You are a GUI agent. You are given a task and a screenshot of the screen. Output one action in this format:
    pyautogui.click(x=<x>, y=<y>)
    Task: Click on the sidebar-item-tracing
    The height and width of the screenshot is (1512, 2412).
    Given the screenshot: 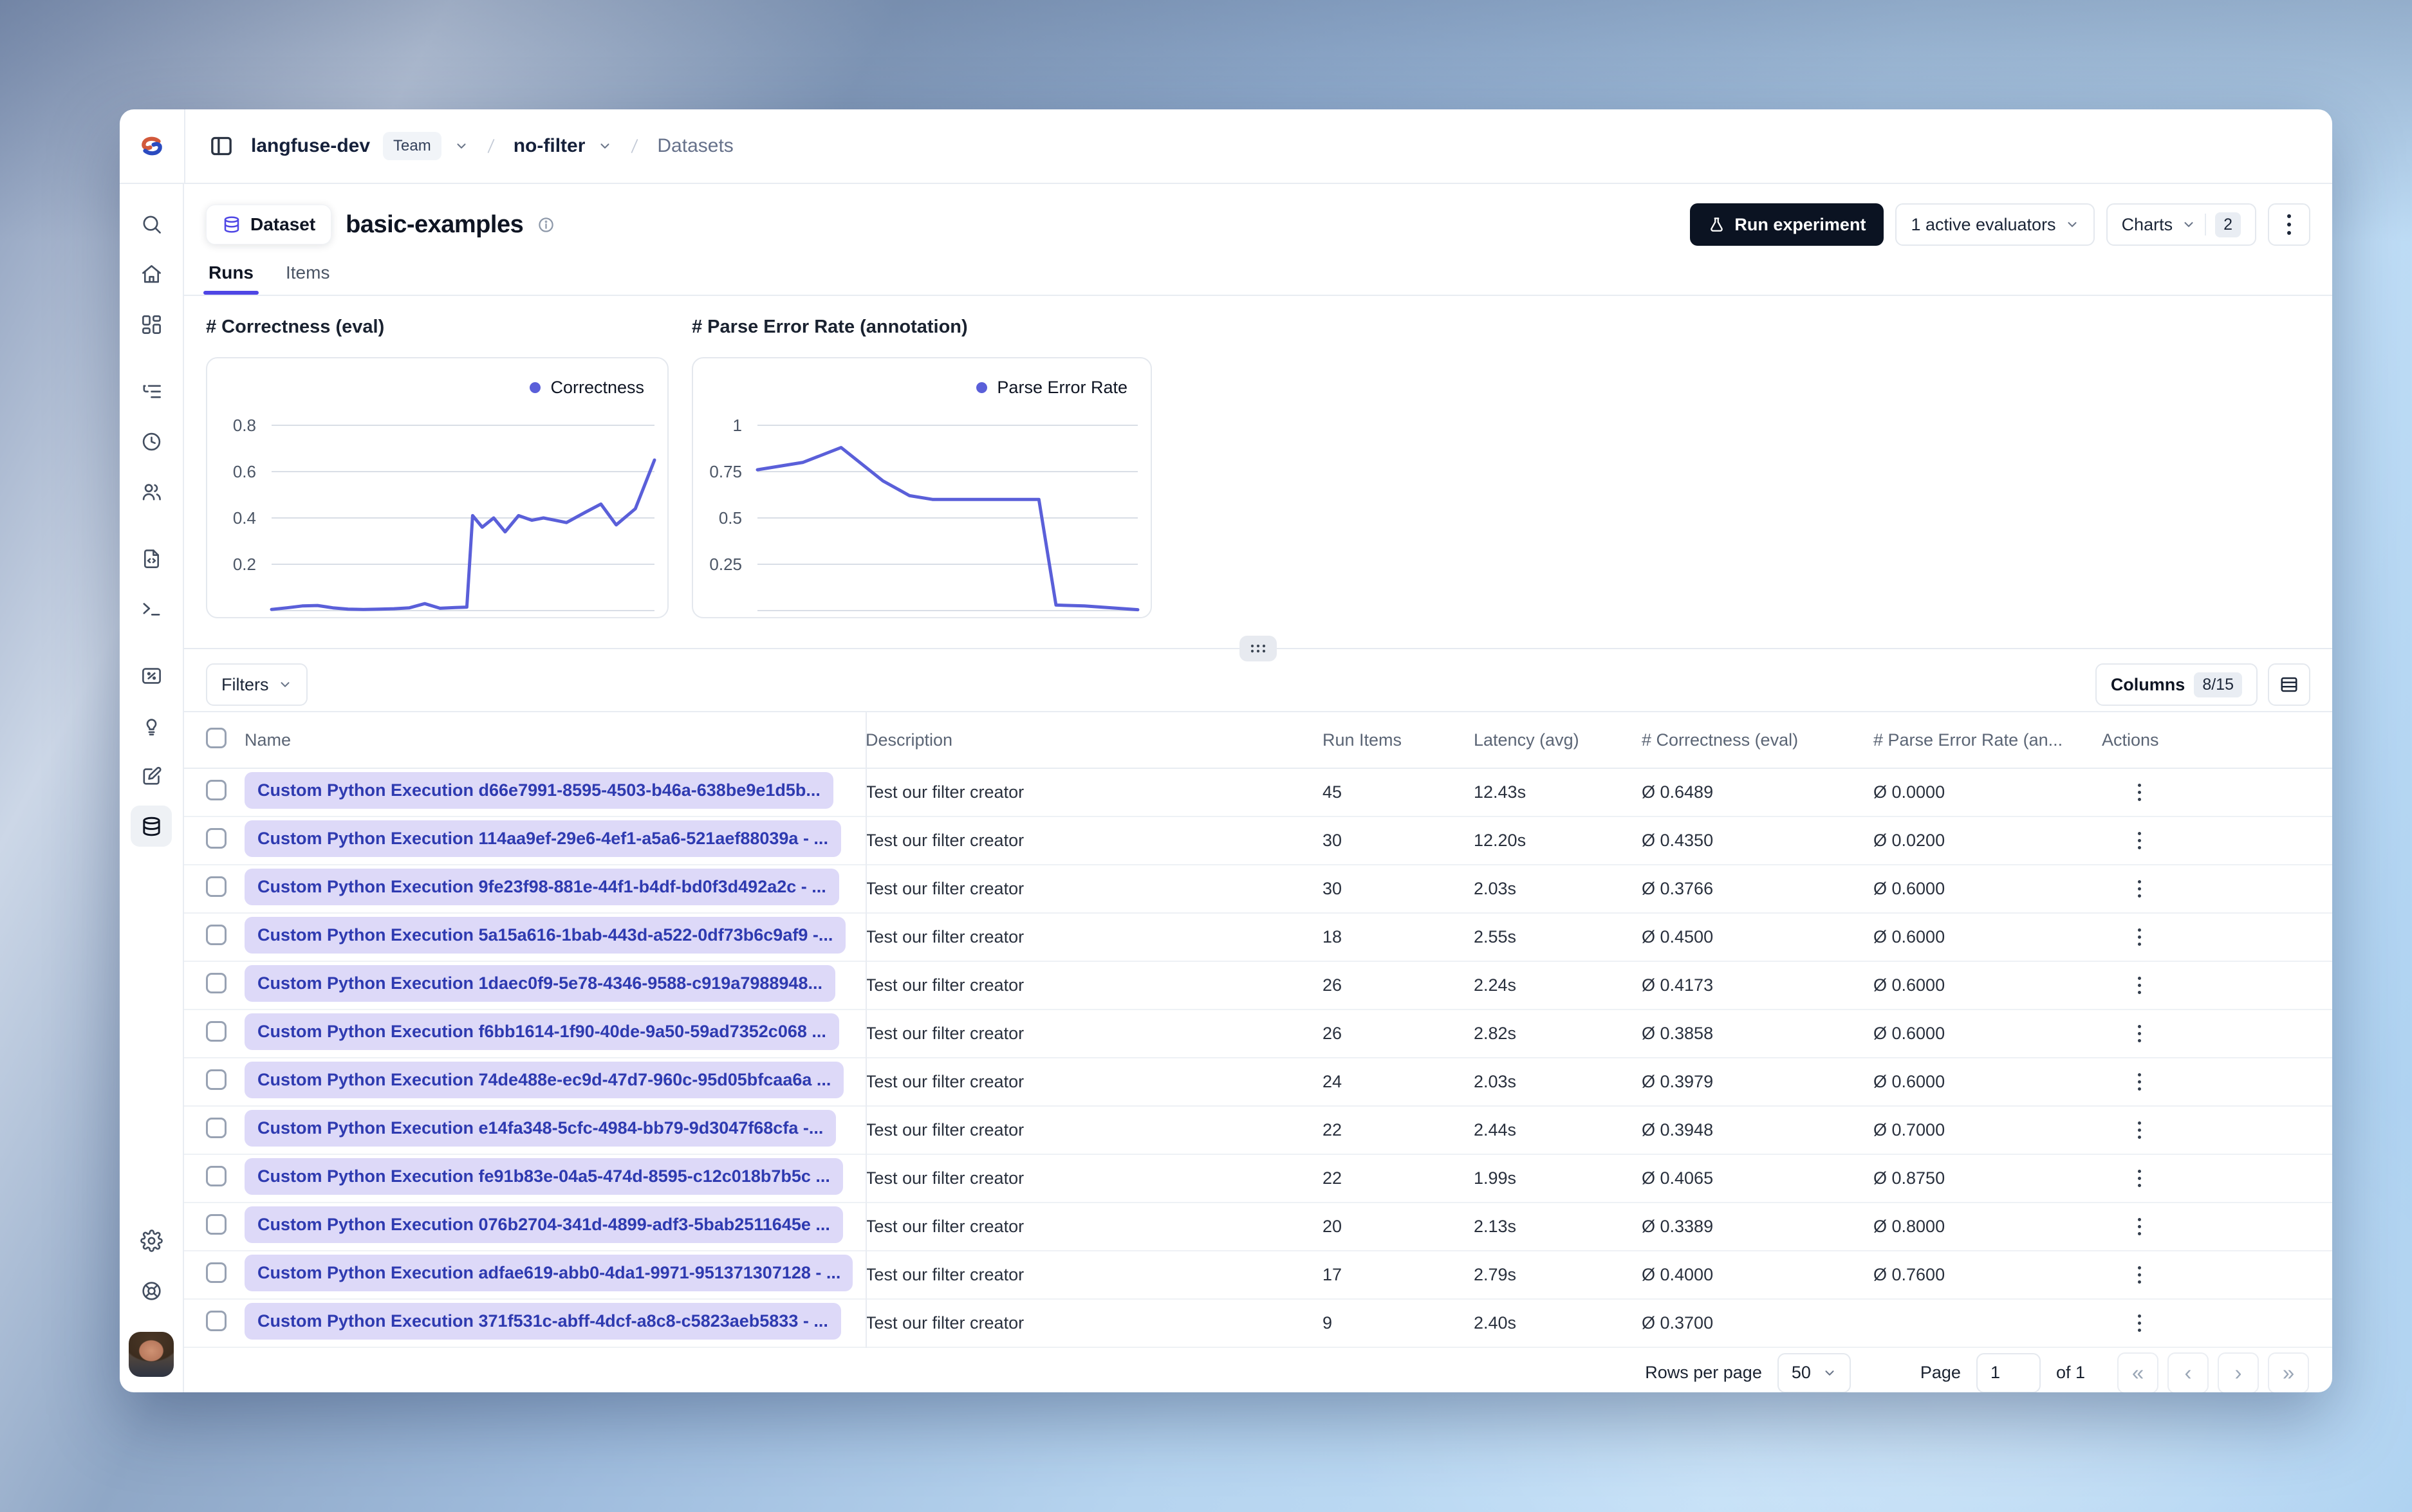 What is the action you would take?
    pyautogui.click(x=151, y=391)
    